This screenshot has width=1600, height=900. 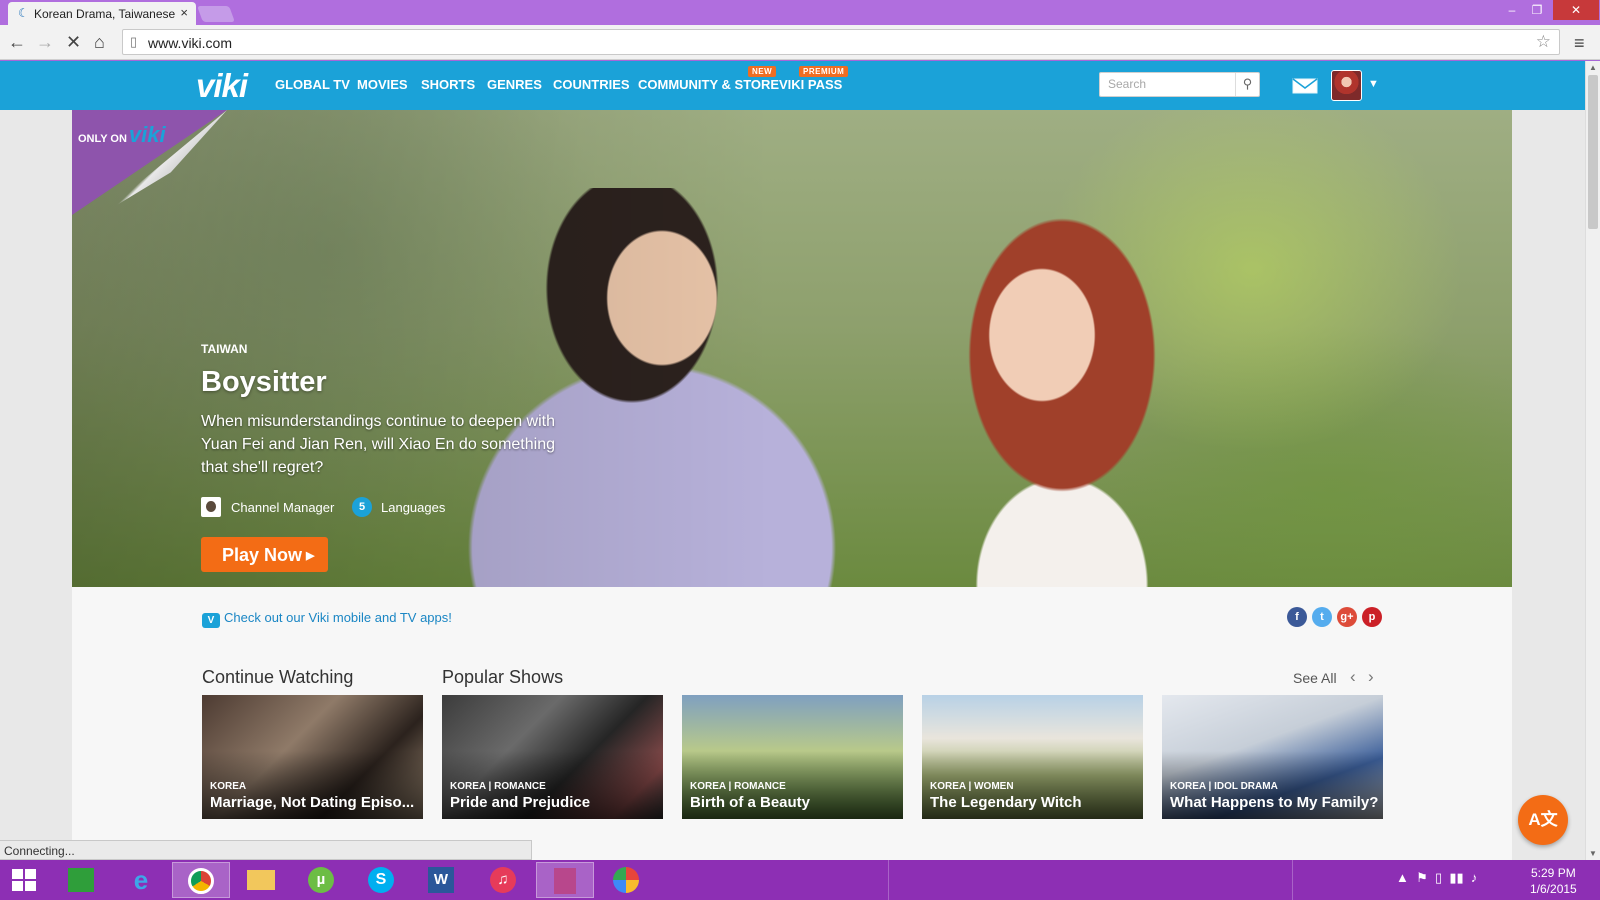 I want to click on apps-promo-text: Check out our Viki mobile and TV apps!, so click(x=338, y=617).